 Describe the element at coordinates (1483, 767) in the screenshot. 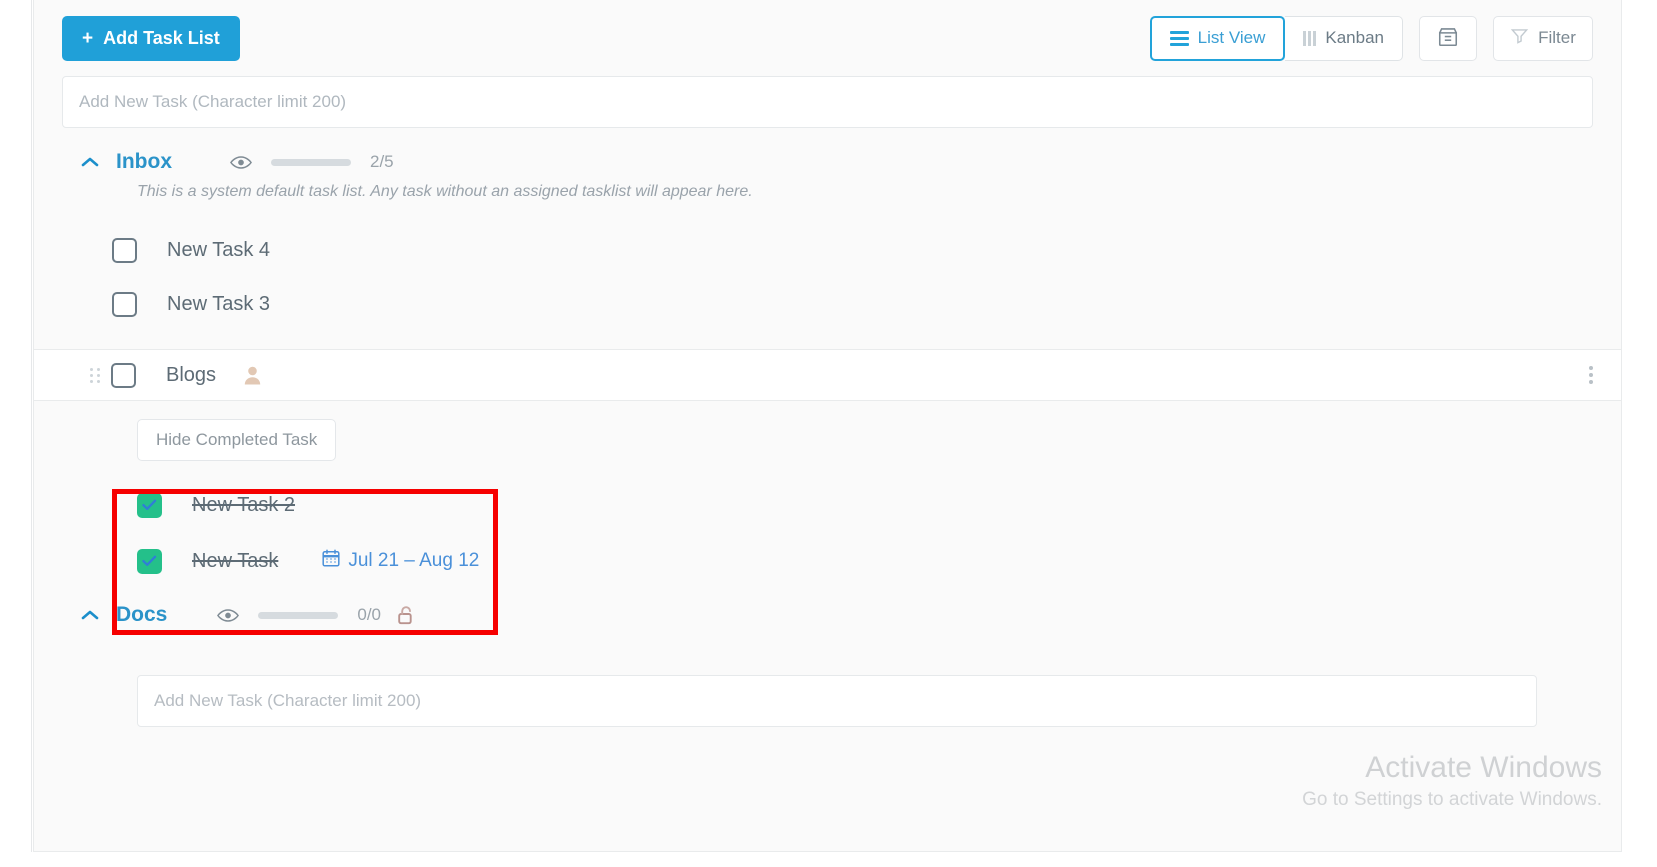

I see `watermark-title: Activate Windows` at that location.